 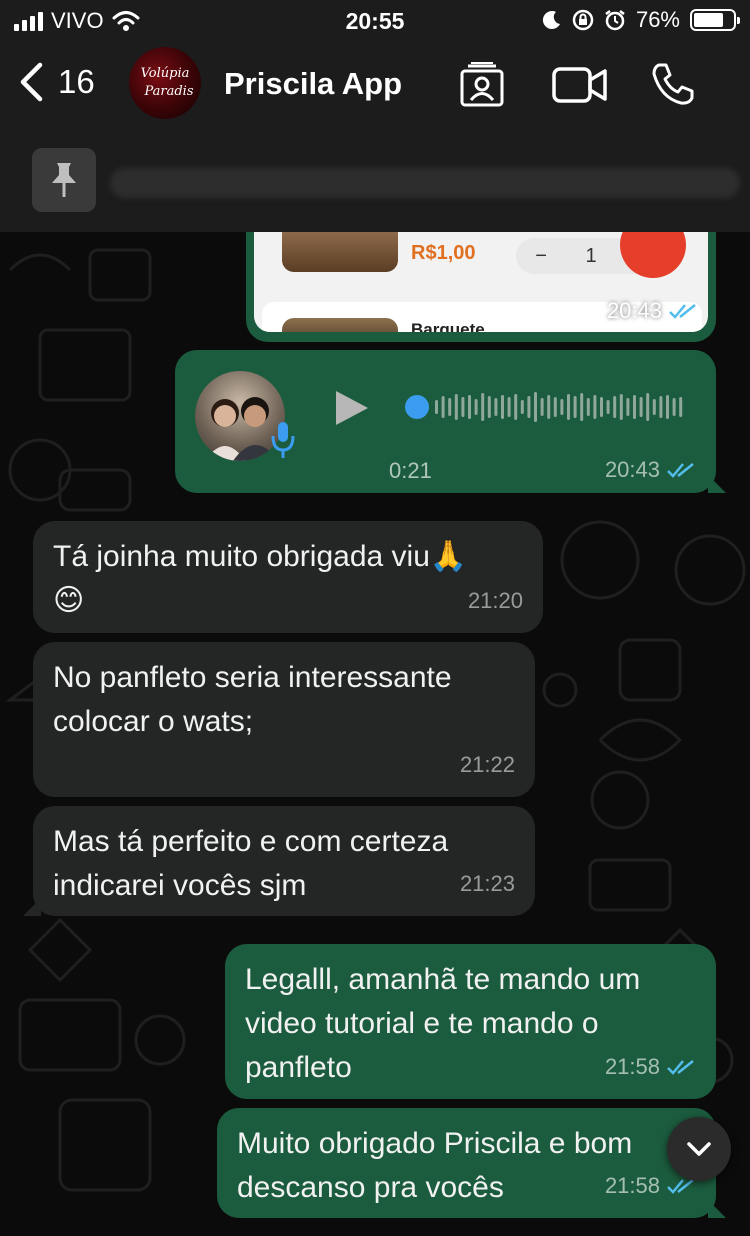 I want to click on pin-glyph, so click(x=64, y=180).